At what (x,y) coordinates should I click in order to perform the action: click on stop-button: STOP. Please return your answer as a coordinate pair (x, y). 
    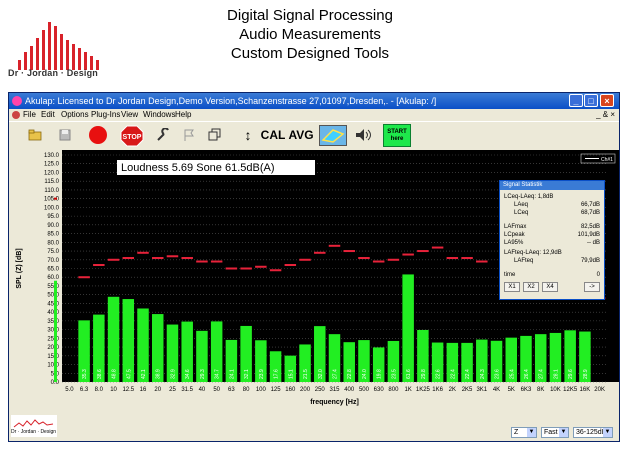
    Looking at the image, I should click on (132, 136).